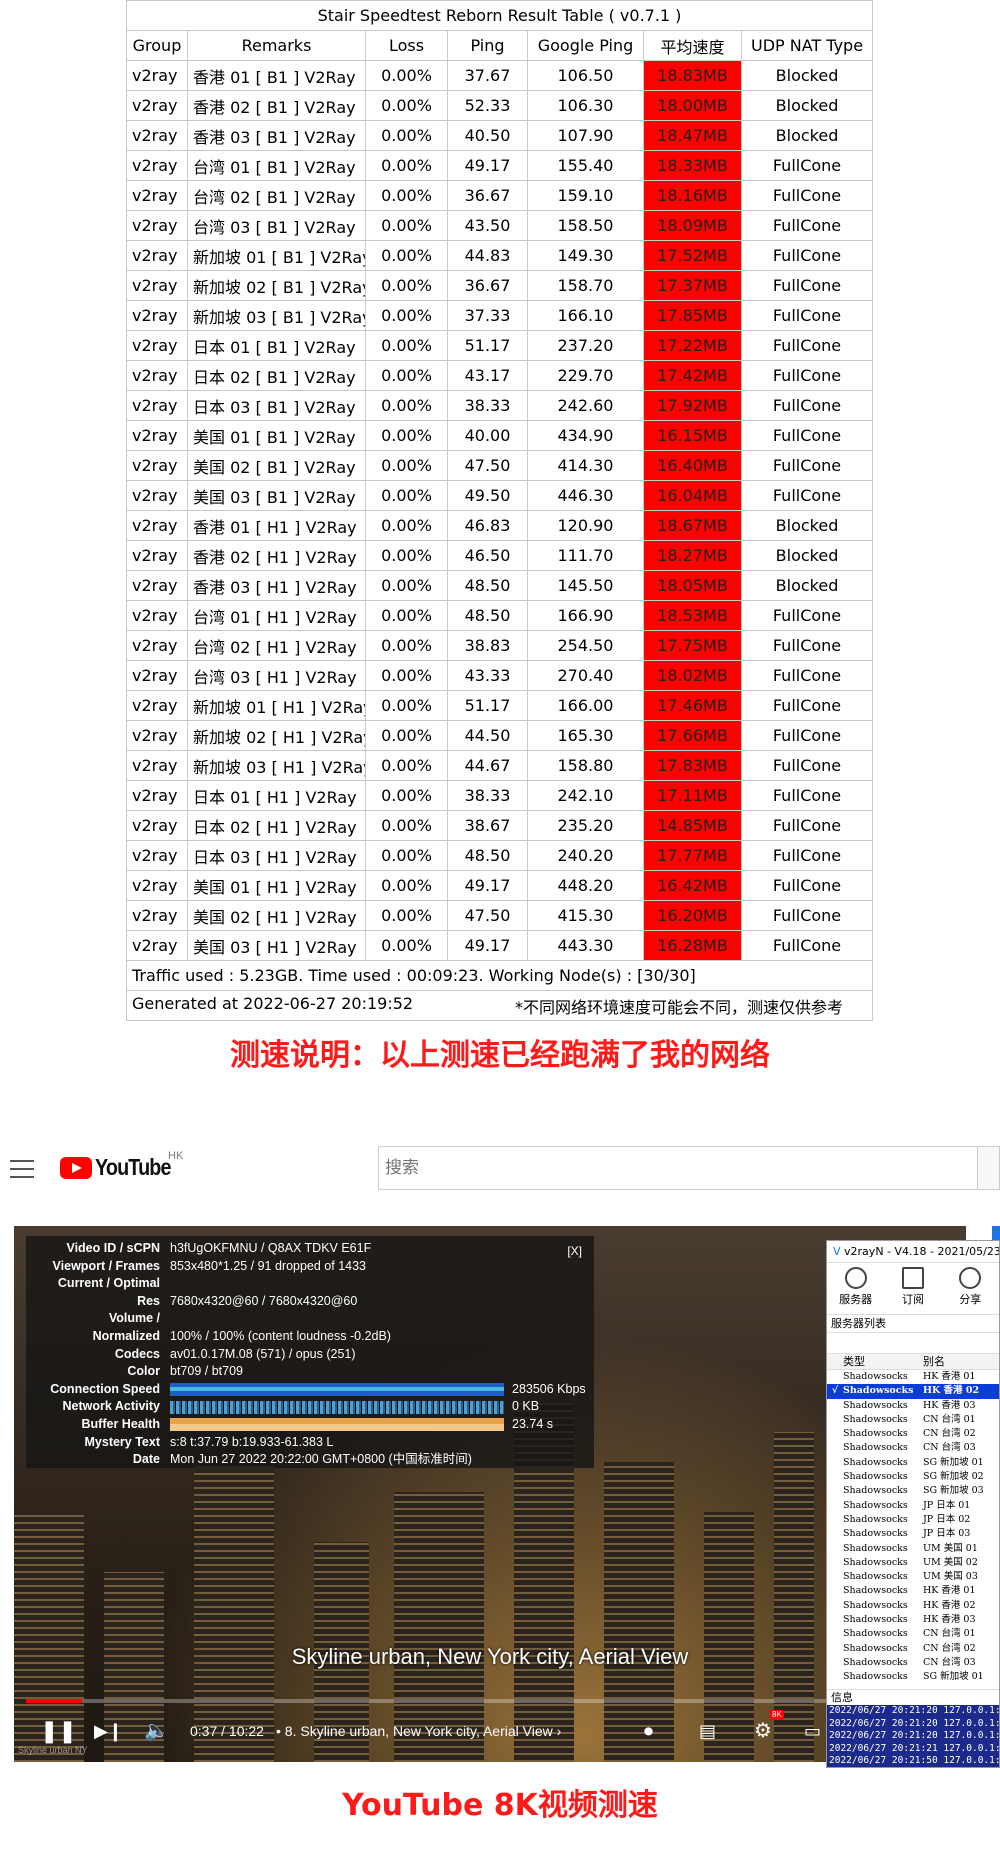 The width and height of the screenshot is (1000, 1860). I want to click on menu-icon, so click(22, 1170).